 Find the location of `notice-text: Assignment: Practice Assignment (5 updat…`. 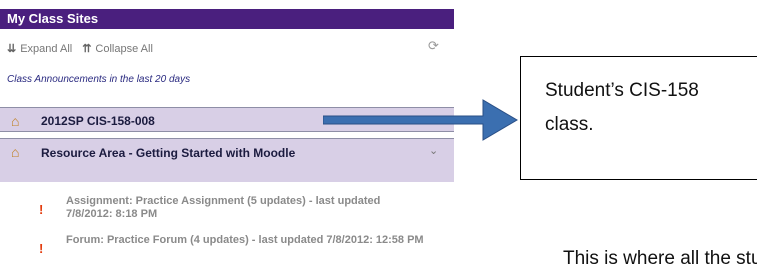

notice-text: Assignment: Practice Assignment (5 updat… is located at coordinates (246, 208).